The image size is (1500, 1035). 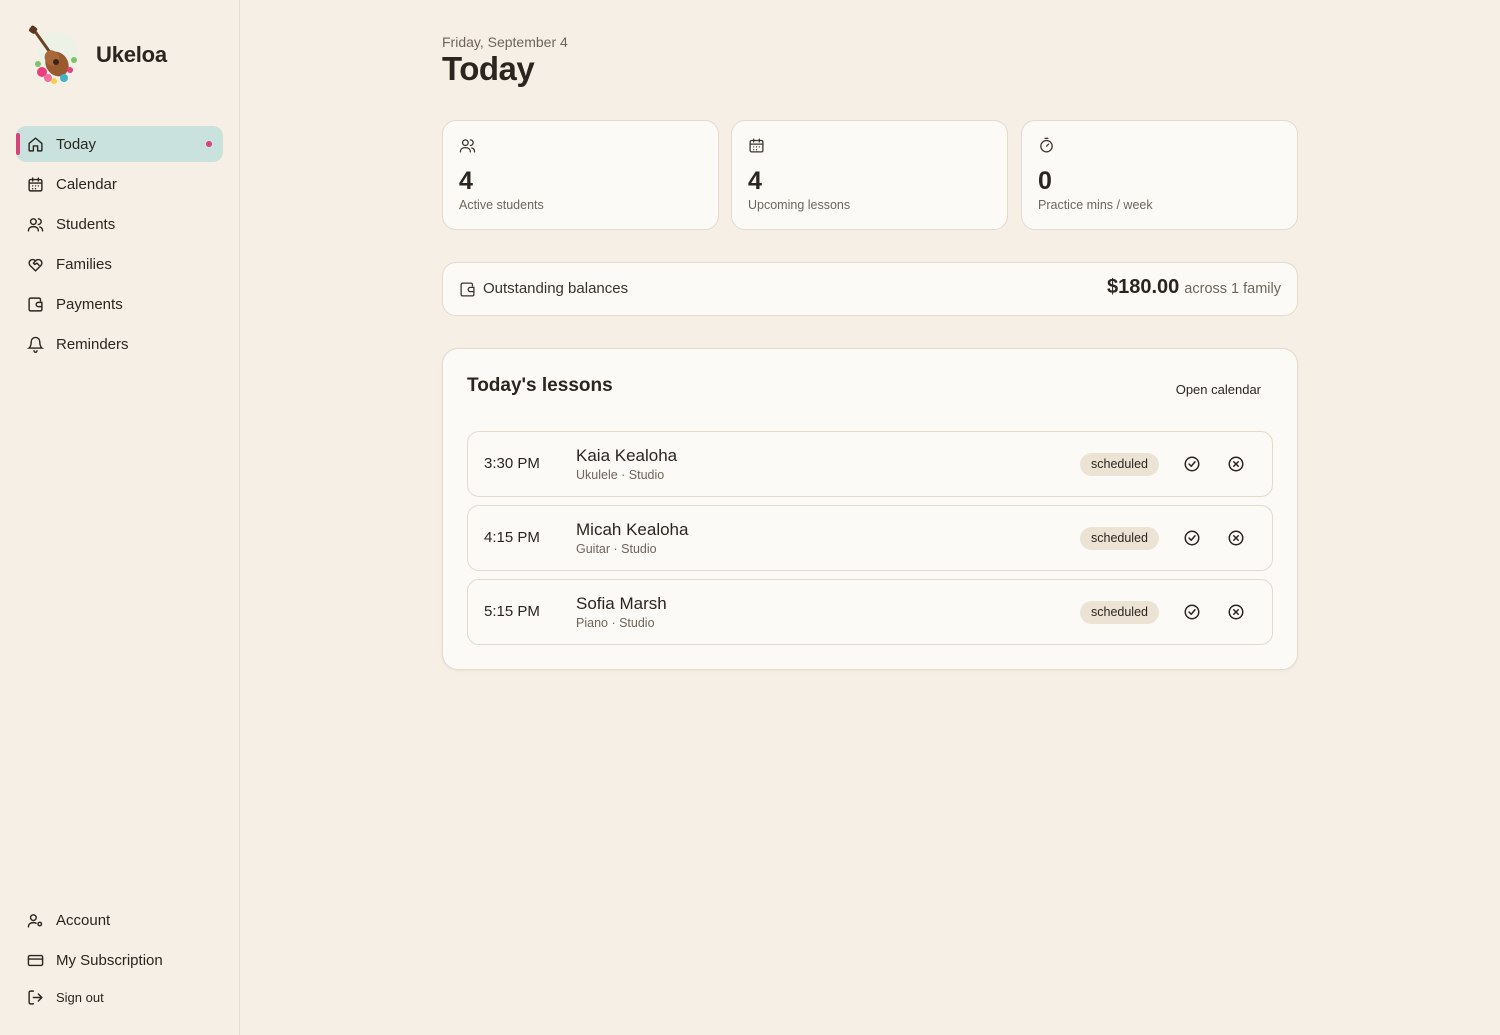 What do you see at coordinates (501, 205) in the screenshot?
I see `stat-label: Active students` at bounding box center [501, 205].